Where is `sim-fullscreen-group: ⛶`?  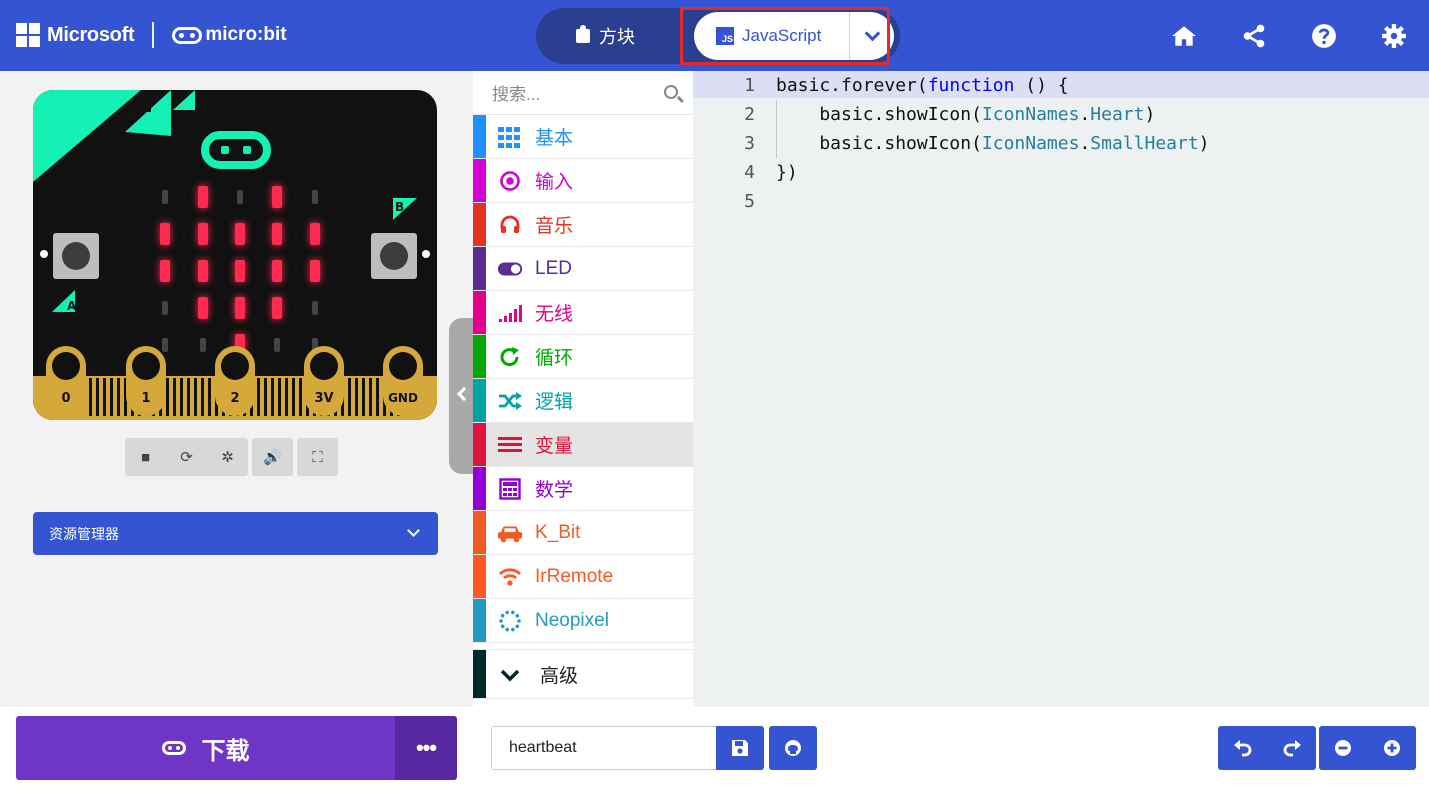
sim-fullscreen-group: ⛶ is located at coordinates (317, 457).